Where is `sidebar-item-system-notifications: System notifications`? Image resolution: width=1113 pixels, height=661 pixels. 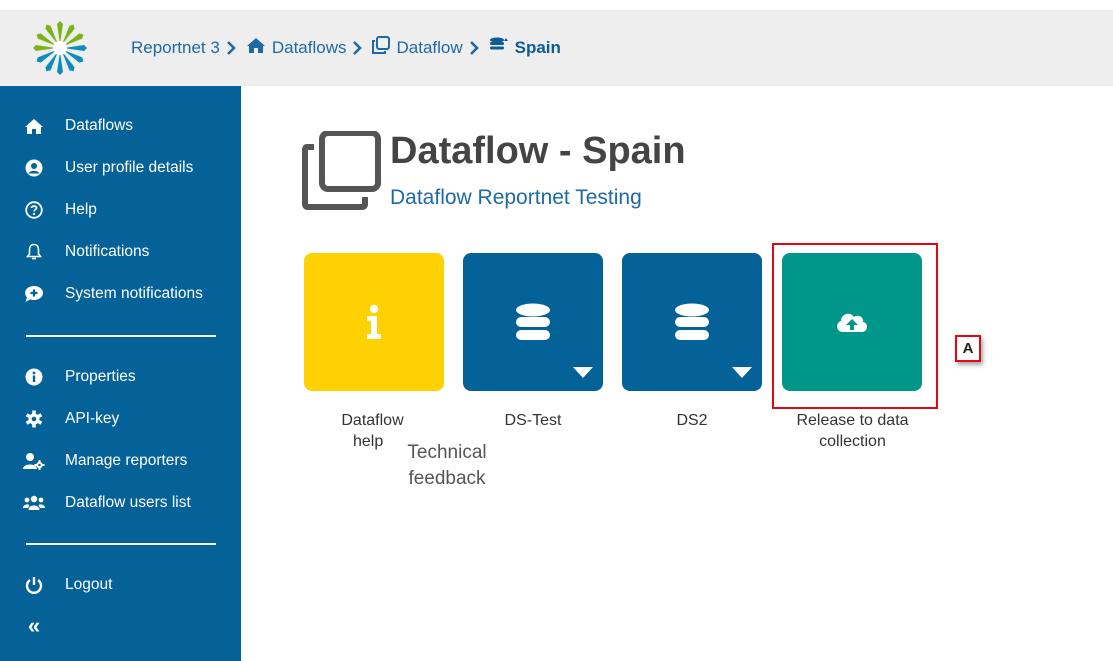 sidebar-item-system-notifications: System notifications is located at coordinates (120, 294).